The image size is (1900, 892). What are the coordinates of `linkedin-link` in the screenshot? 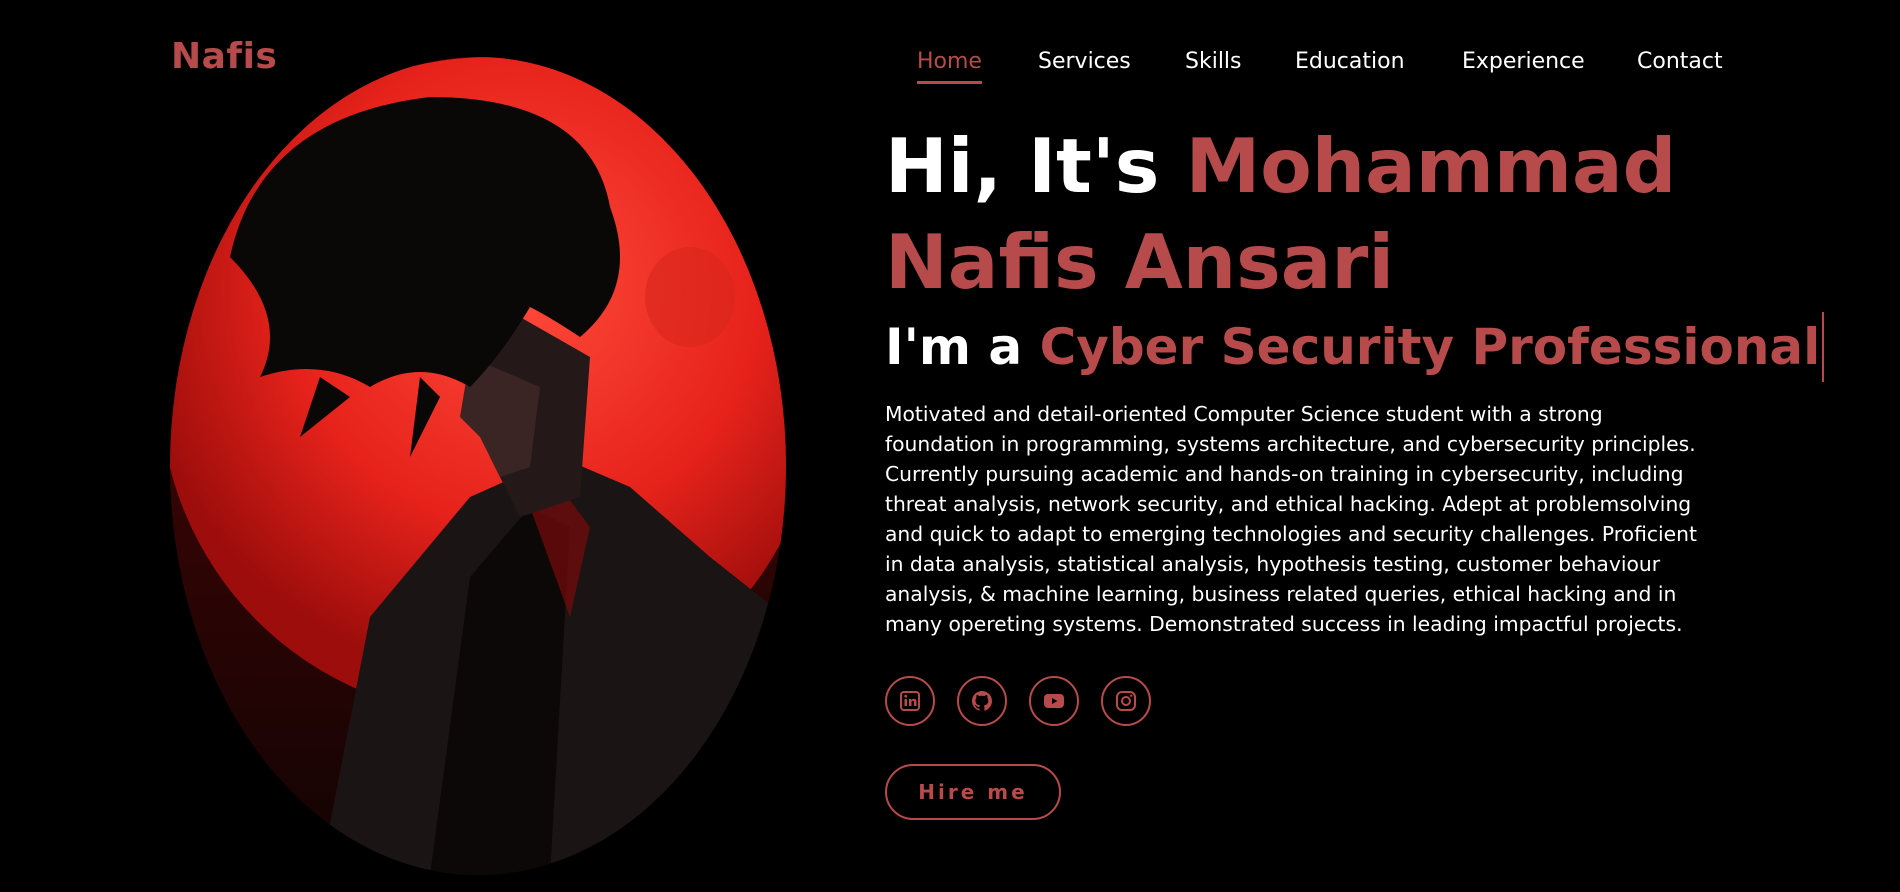 It's located at (910, 701).